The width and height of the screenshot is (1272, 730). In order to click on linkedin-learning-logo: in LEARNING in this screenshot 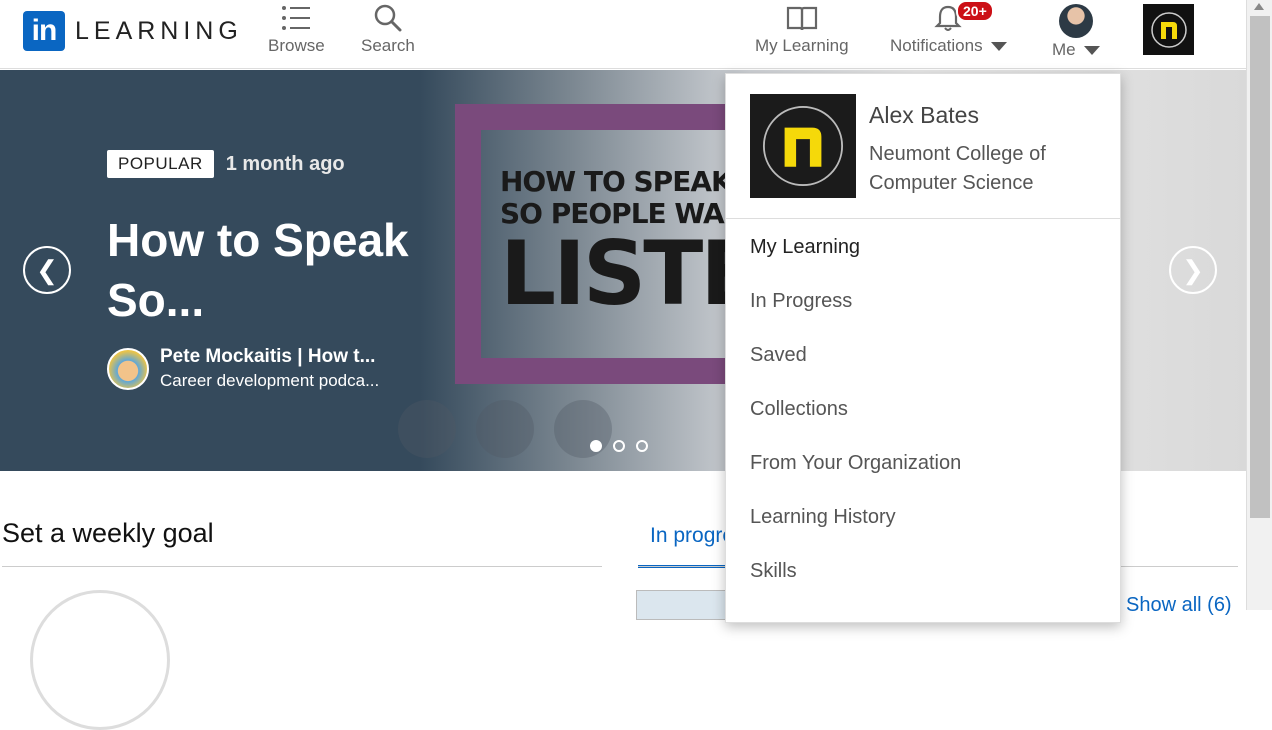, I will do `click(133, 31)`.